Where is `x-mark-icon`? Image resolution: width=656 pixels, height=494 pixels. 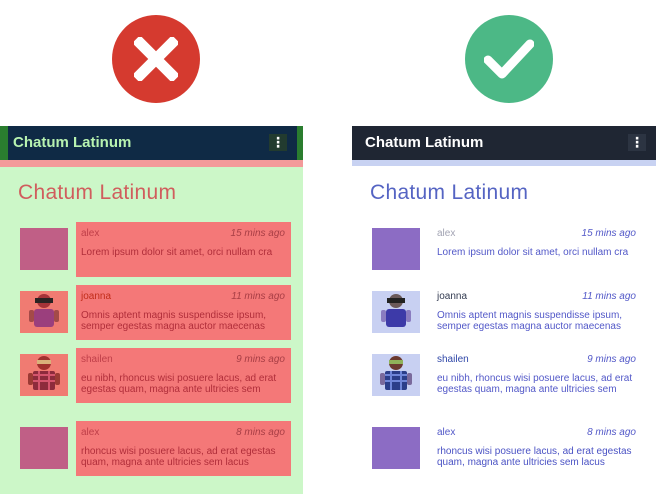
x-mark-icon is located at coordinates (156, 59).